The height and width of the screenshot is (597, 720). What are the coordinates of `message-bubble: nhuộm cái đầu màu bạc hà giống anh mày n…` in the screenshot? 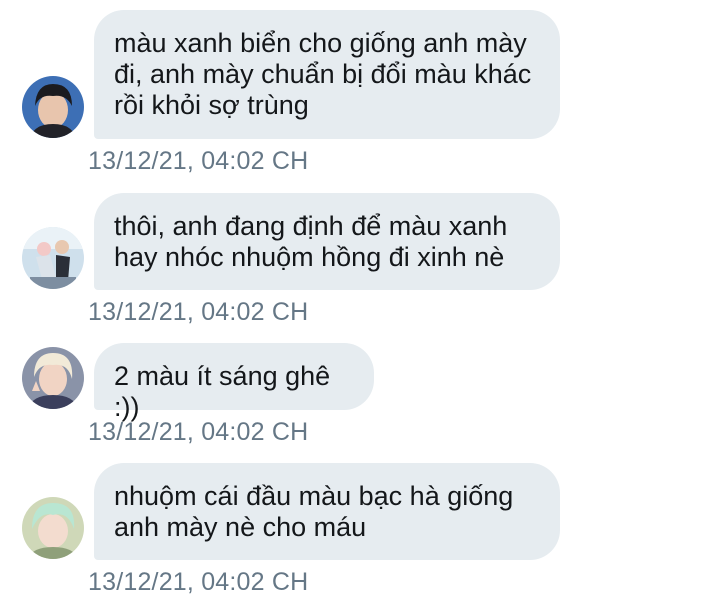 It's located at (327, 511).